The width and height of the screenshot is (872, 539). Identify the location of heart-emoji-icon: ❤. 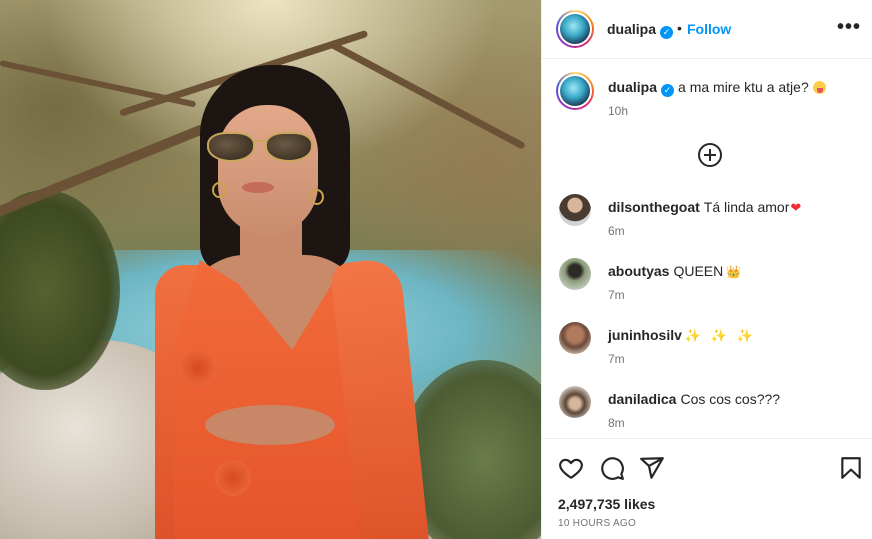
(796, 207).